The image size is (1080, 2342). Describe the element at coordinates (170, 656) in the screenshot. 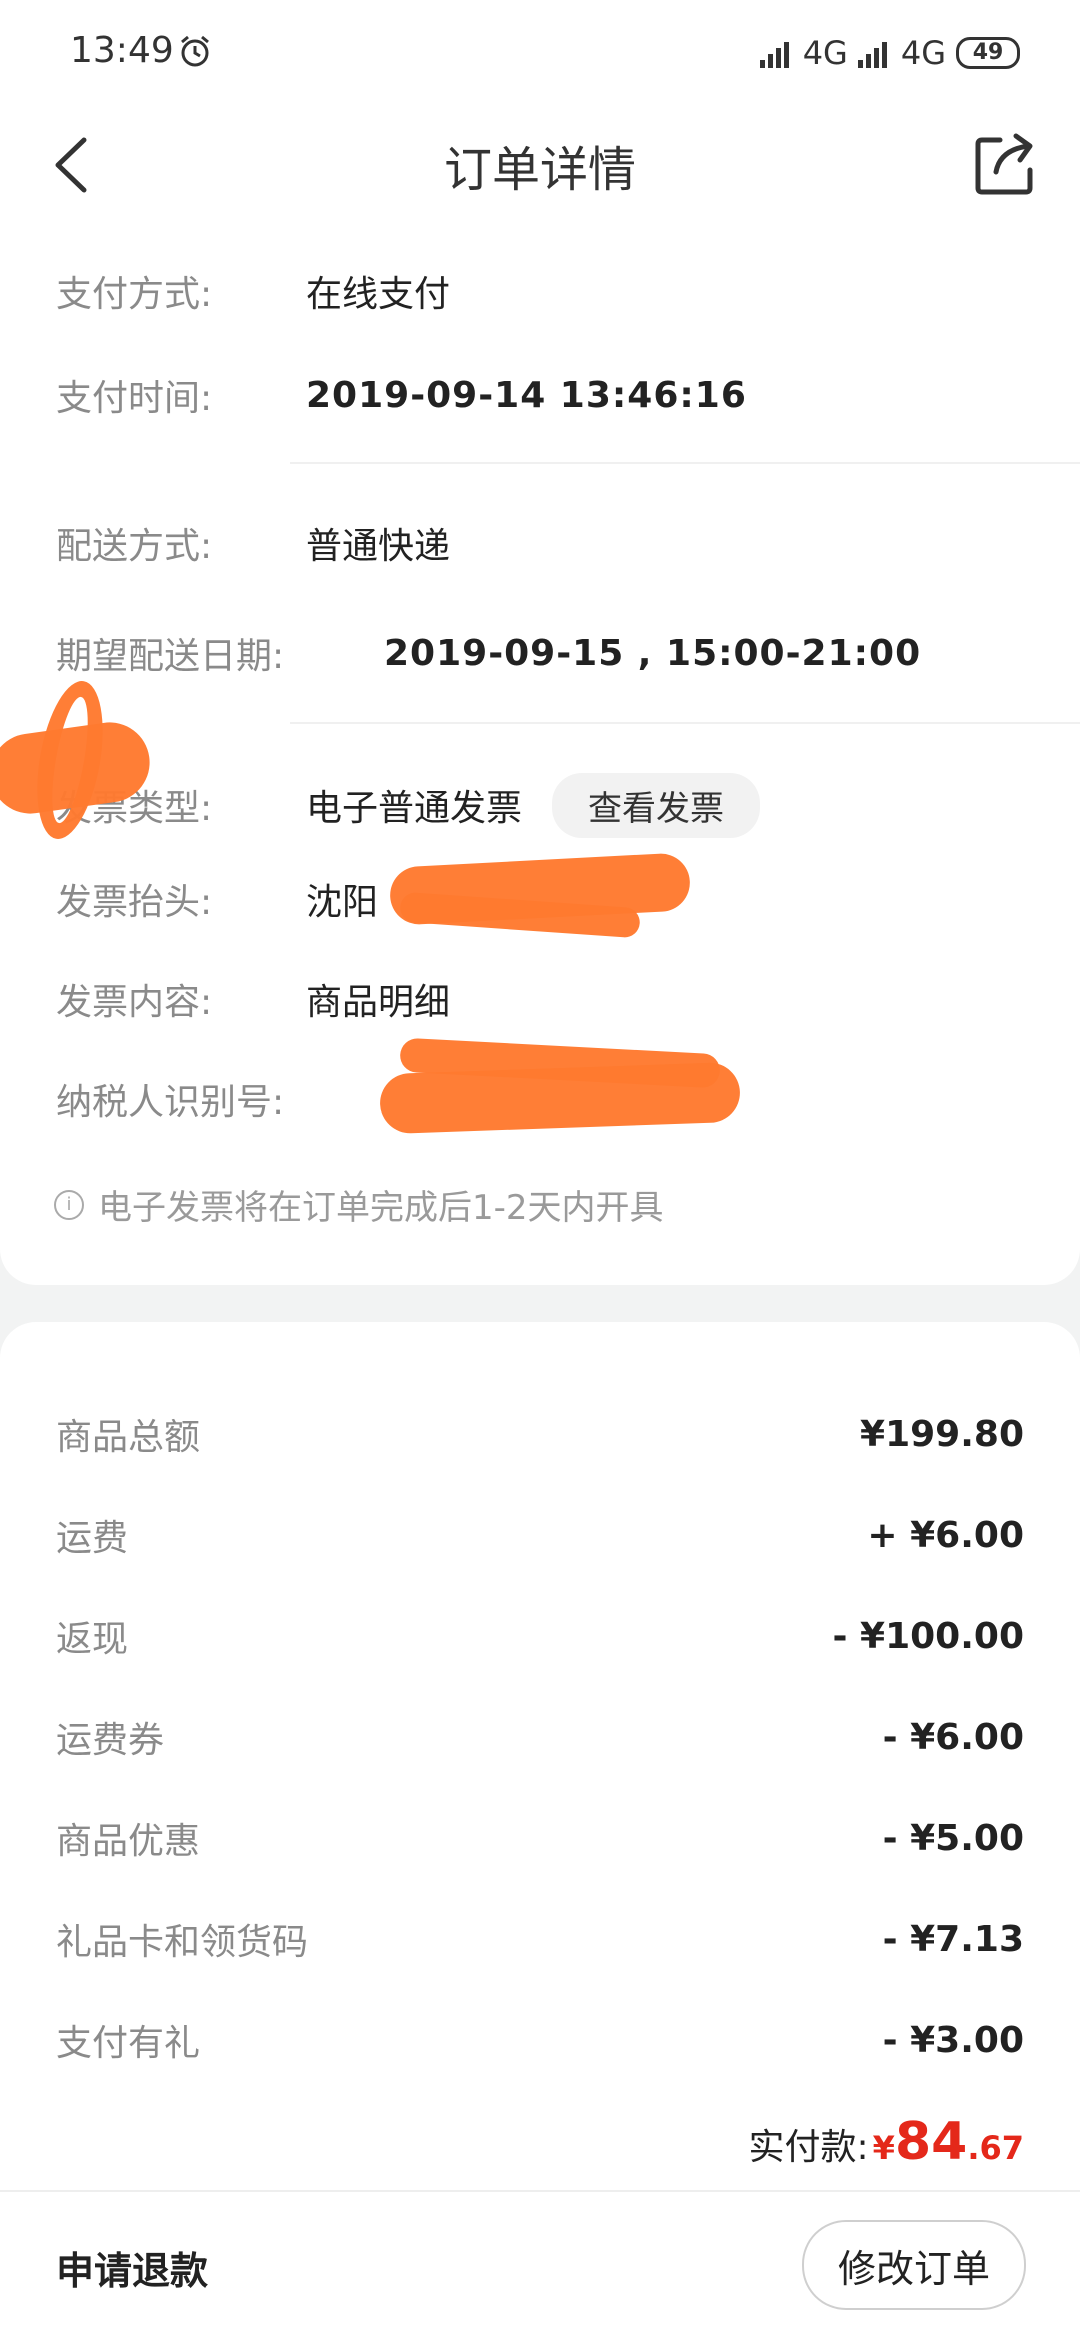

I see `delivery-date-label: 期望配送日期:` at that location.